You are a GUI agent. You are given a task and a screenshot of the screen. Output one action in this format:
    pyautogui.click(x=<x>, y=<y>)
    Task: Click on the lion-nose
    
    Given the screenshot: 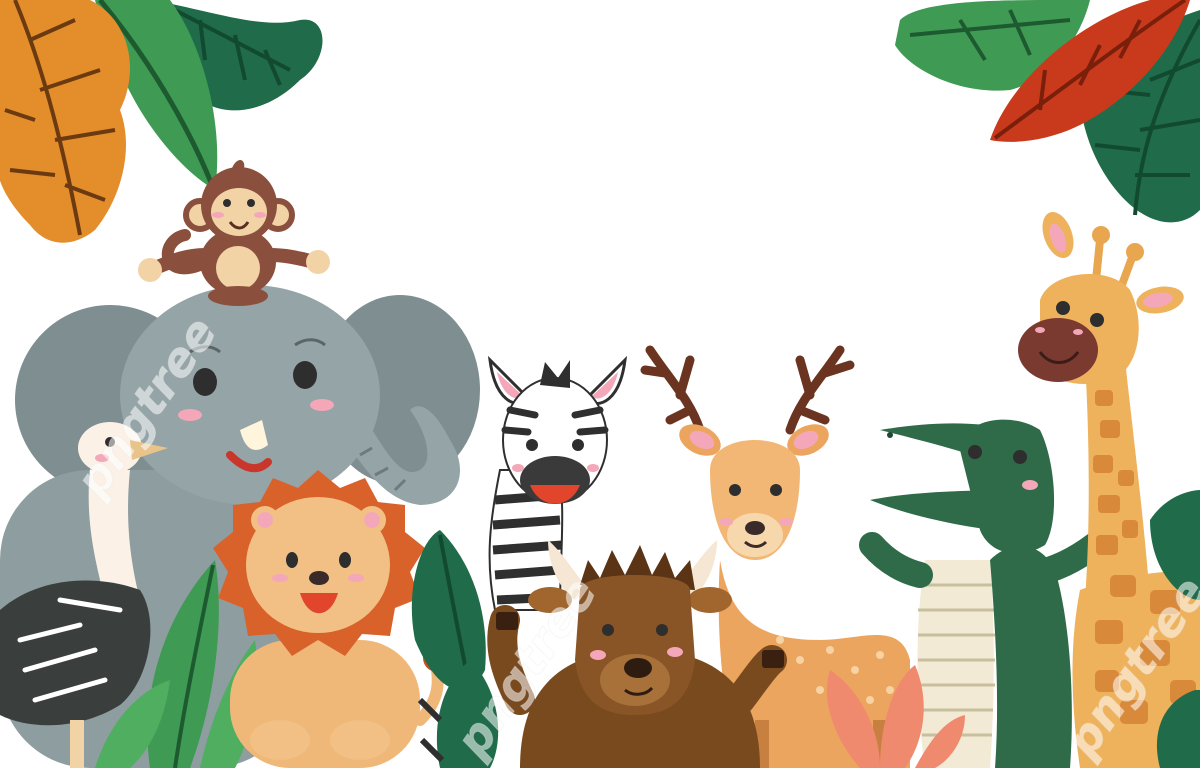 What is the action you would take?
    pyautogui.click(x=319, y=578)
    